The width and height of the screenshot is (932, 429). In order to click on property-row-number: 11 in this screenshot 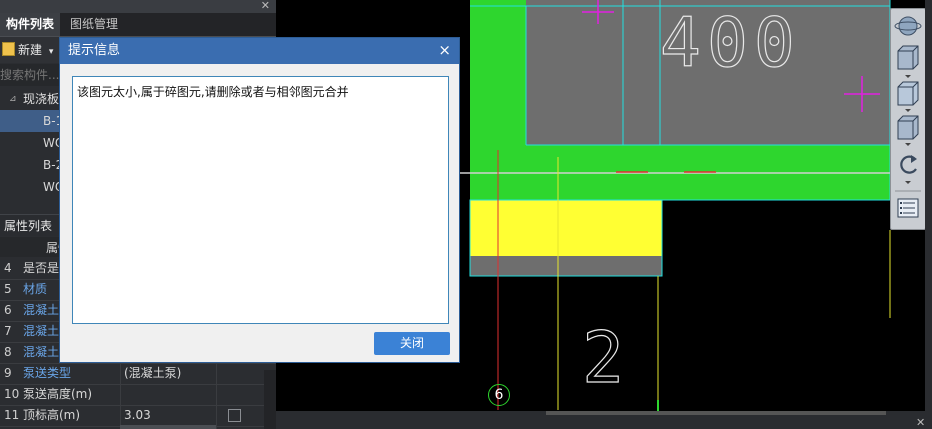, I will do `click(12, 415)`.